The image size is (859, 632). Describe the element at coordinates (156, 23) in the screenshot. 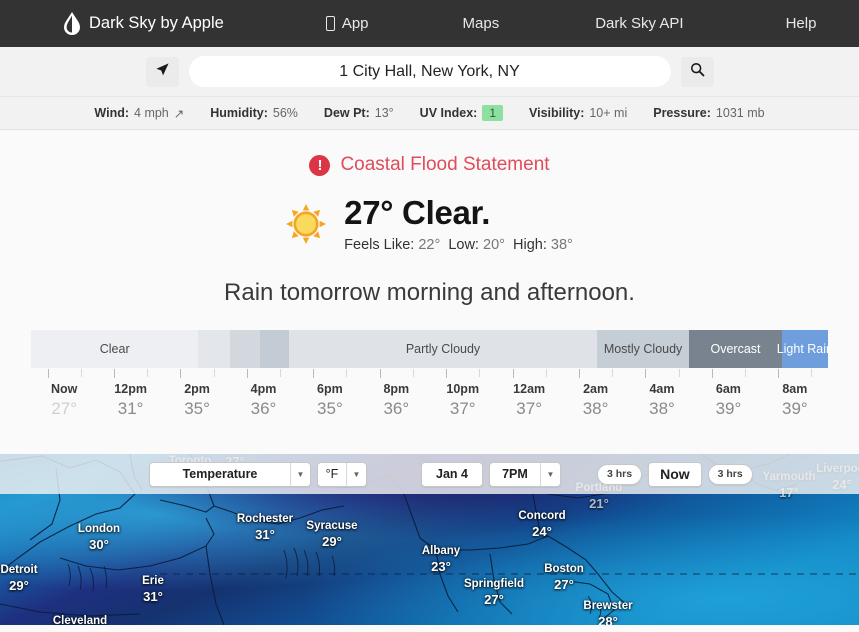

I see `brand-label: Dark Sky by Apple` at that location.